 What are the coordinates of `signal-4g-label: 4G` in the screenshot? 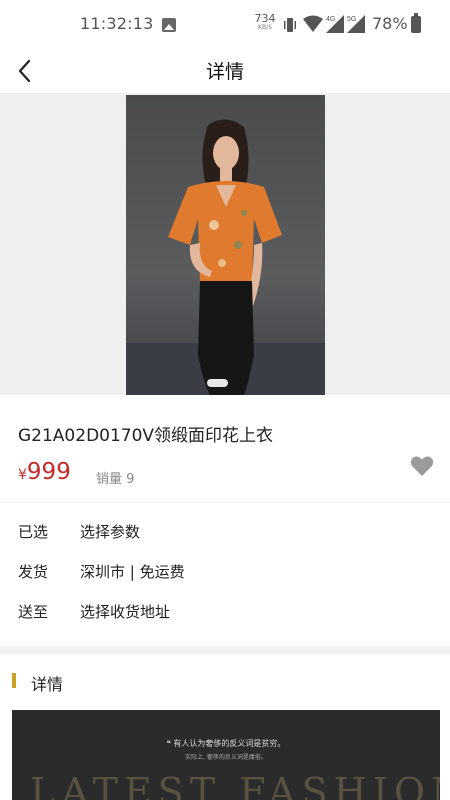 It's located at (330, 19).